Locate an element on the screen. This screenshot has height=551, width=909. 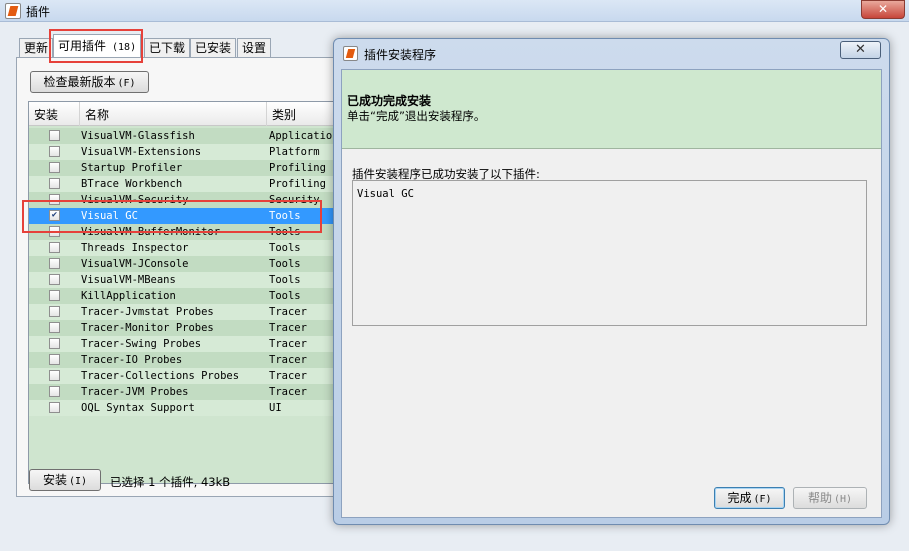
table-row: VisualVM-BufferMonitor Tools is located at coordinates (184, 232).